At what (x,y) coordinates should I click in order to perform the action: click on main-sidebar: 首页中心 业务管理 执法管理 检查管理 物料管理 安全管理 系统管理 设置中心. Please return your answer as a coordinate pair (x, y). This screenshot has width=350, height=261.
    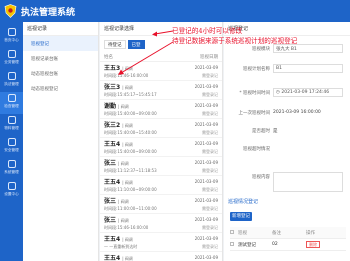
    Looking at the image, I should click on (11, 141).